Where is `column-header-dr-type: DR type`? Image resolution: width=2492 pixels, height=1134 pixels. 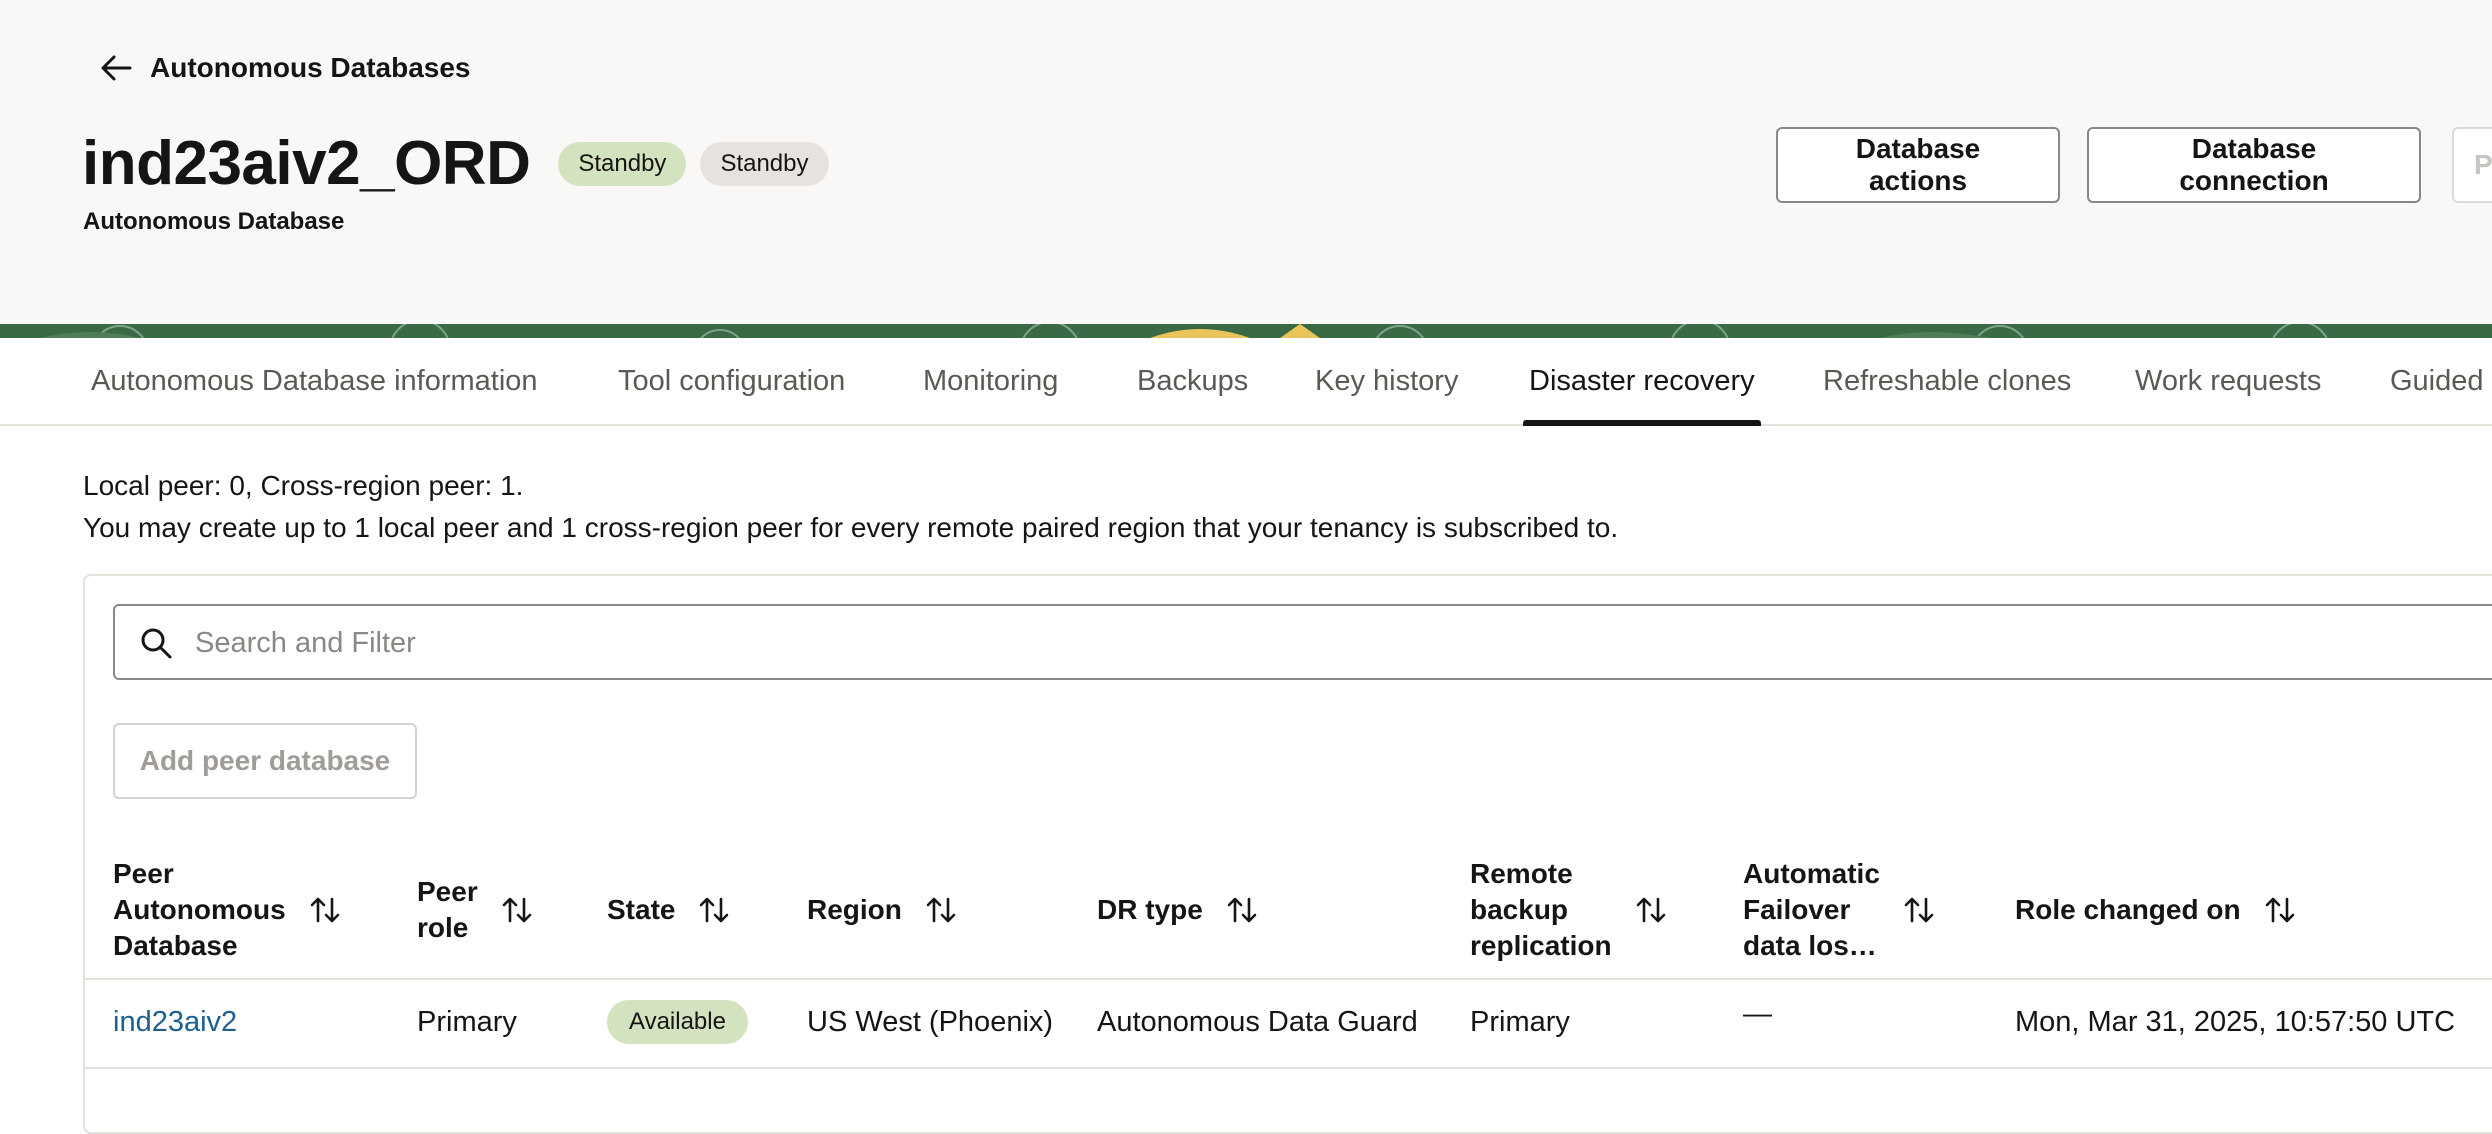 column-header-dr-type: DR type is located at coordinates (1178, 910).